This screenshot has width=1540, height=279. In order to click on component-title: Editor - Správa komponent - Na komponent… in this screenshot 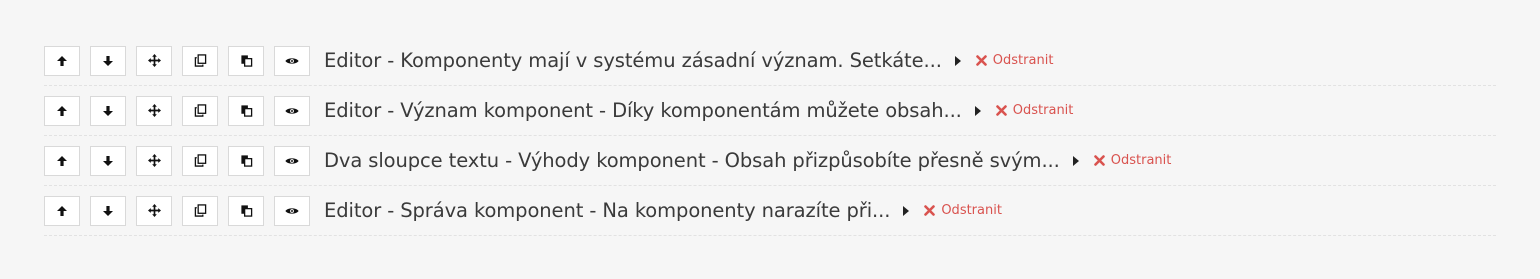, I will do `click(607, 210)`.